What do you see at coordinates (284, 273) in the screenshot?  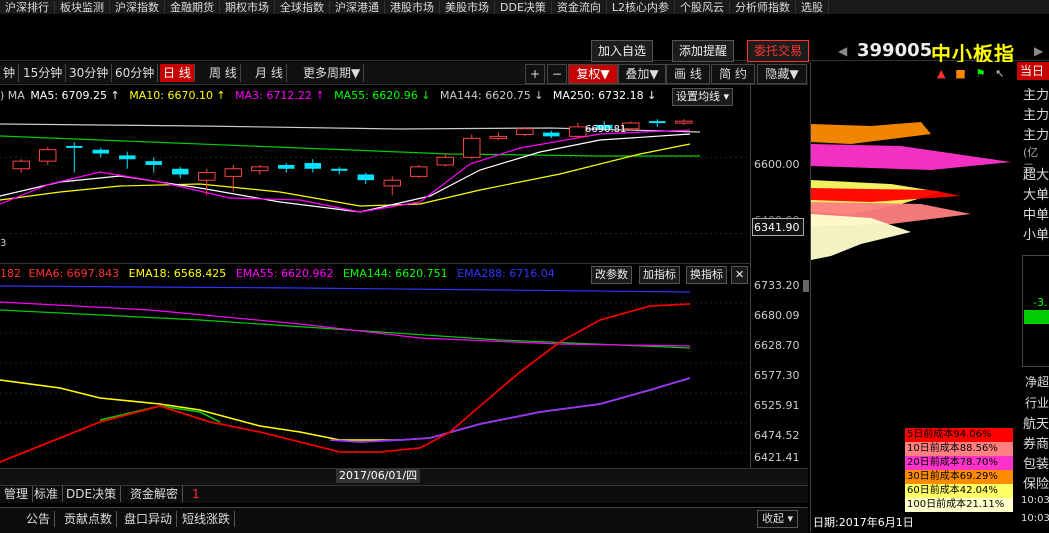 I see `ema55-value: EMA55: 6620.962` at bounding box center [284, 273].